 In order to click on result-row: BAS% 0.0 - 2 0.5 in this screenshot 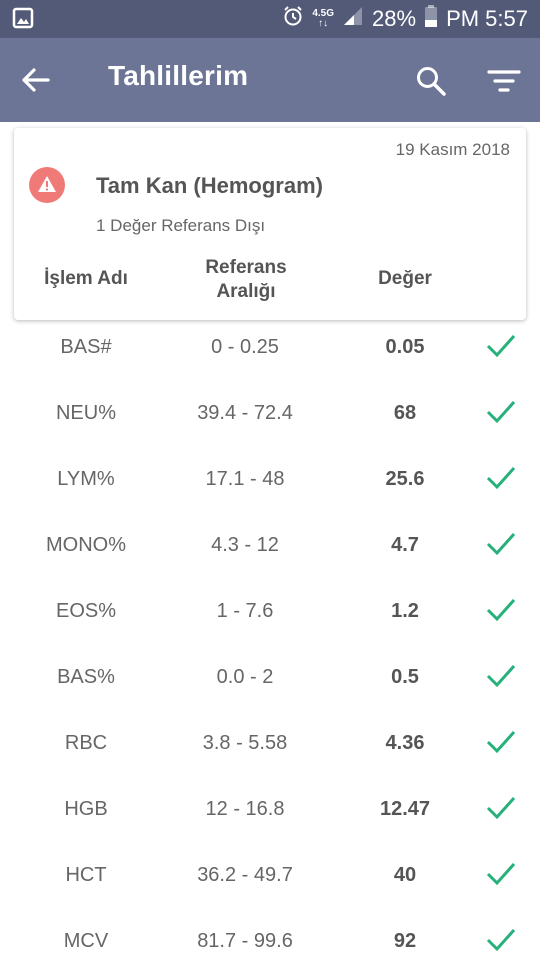, I will do `click(270, 677)`.